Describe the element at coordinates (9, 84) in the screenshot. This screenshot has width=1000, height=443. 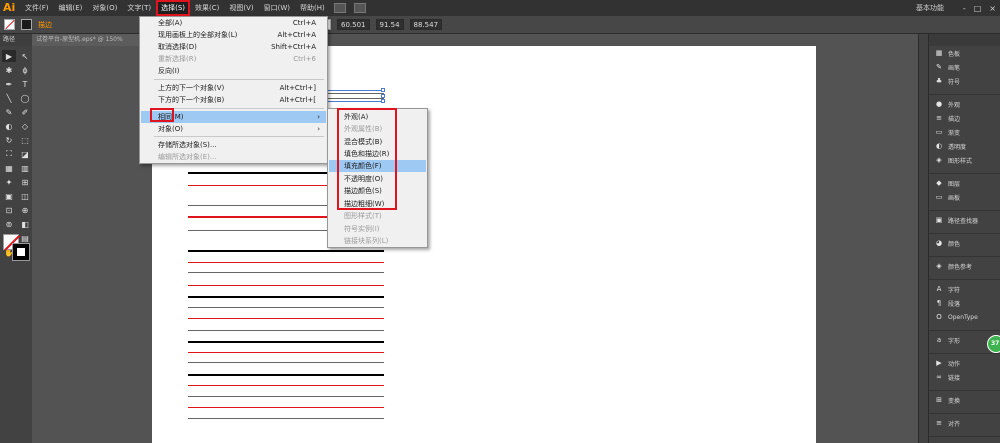
I see `tool-icon: ✒` at that location.